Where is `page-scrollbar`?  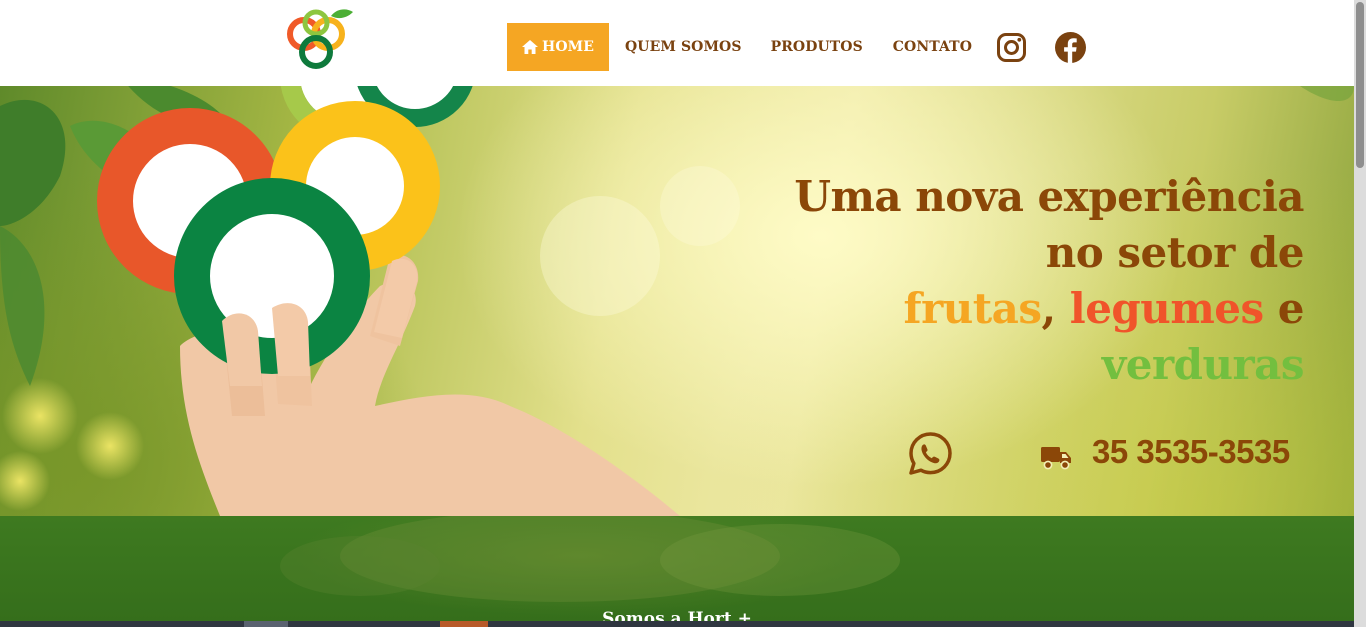
page-scrollbar is located at coordinates (1360, 313).